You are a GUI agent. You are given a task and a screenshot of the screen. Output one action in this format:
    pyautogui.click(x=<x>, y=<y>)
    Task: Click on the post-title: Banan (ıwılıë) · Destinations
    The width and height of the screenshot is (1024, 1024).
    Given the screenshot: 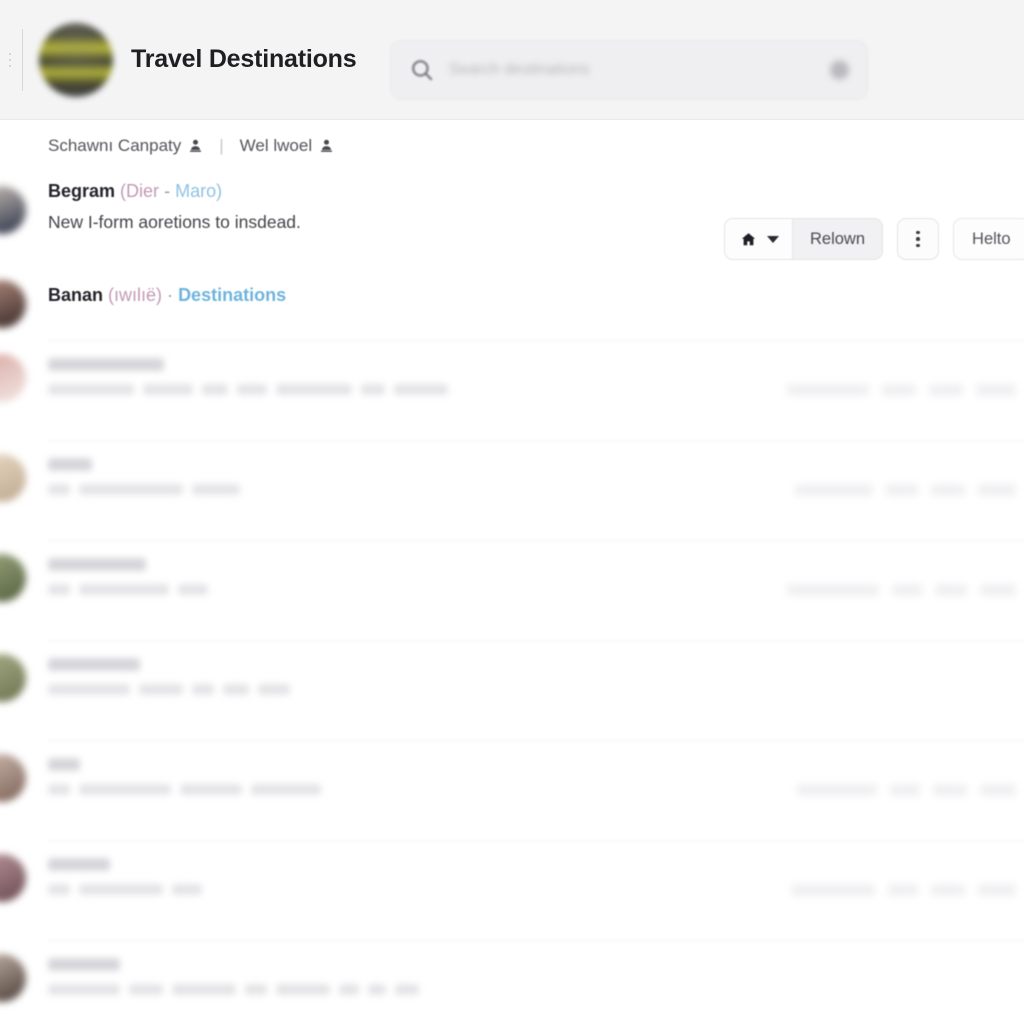 What is the action you would take?
    pyautogui.click(x=532, y=295)
    